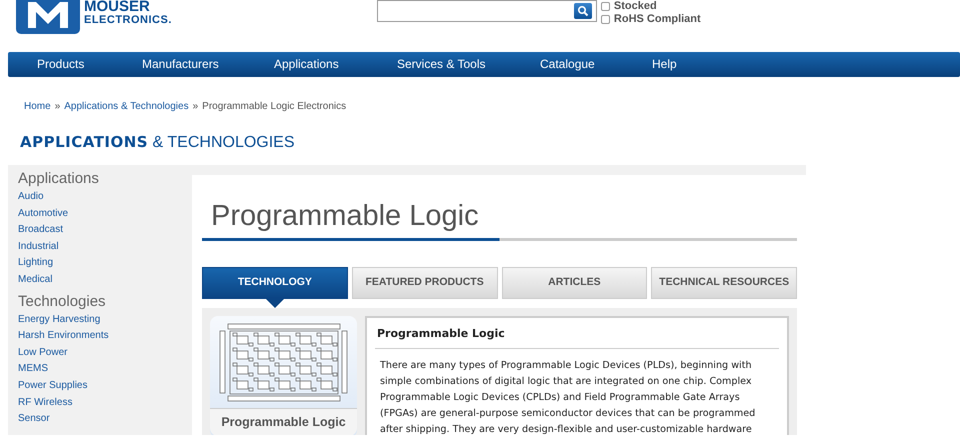  What do you see at coordinates (59, 179) in the screenshot?
I see `sidebar-heading: Applications` at bounding box center [59, 179].